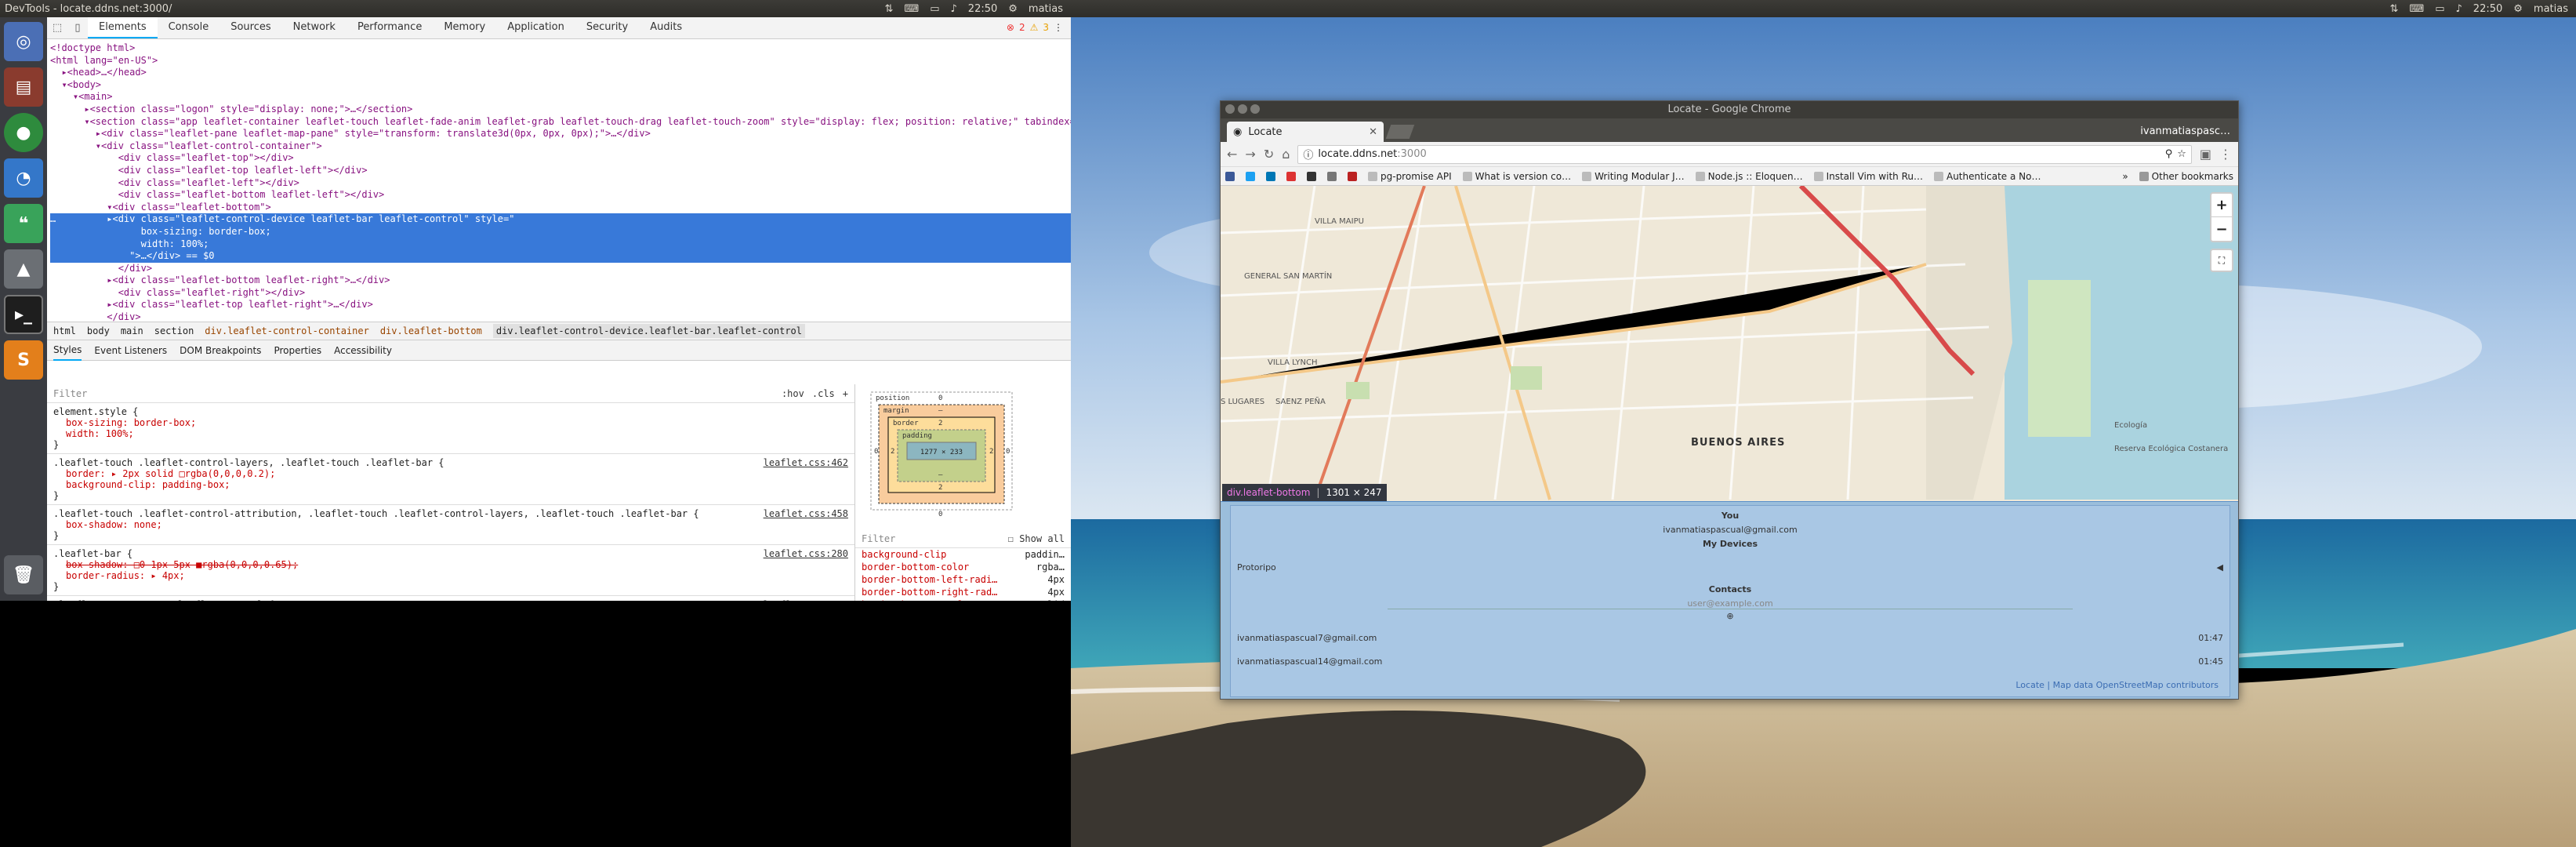 The image size is (2576, 847). What do you see at coordinates (1311, 176) in the screenshot?
I see `github-icon` at bounding box center [1311, 176].